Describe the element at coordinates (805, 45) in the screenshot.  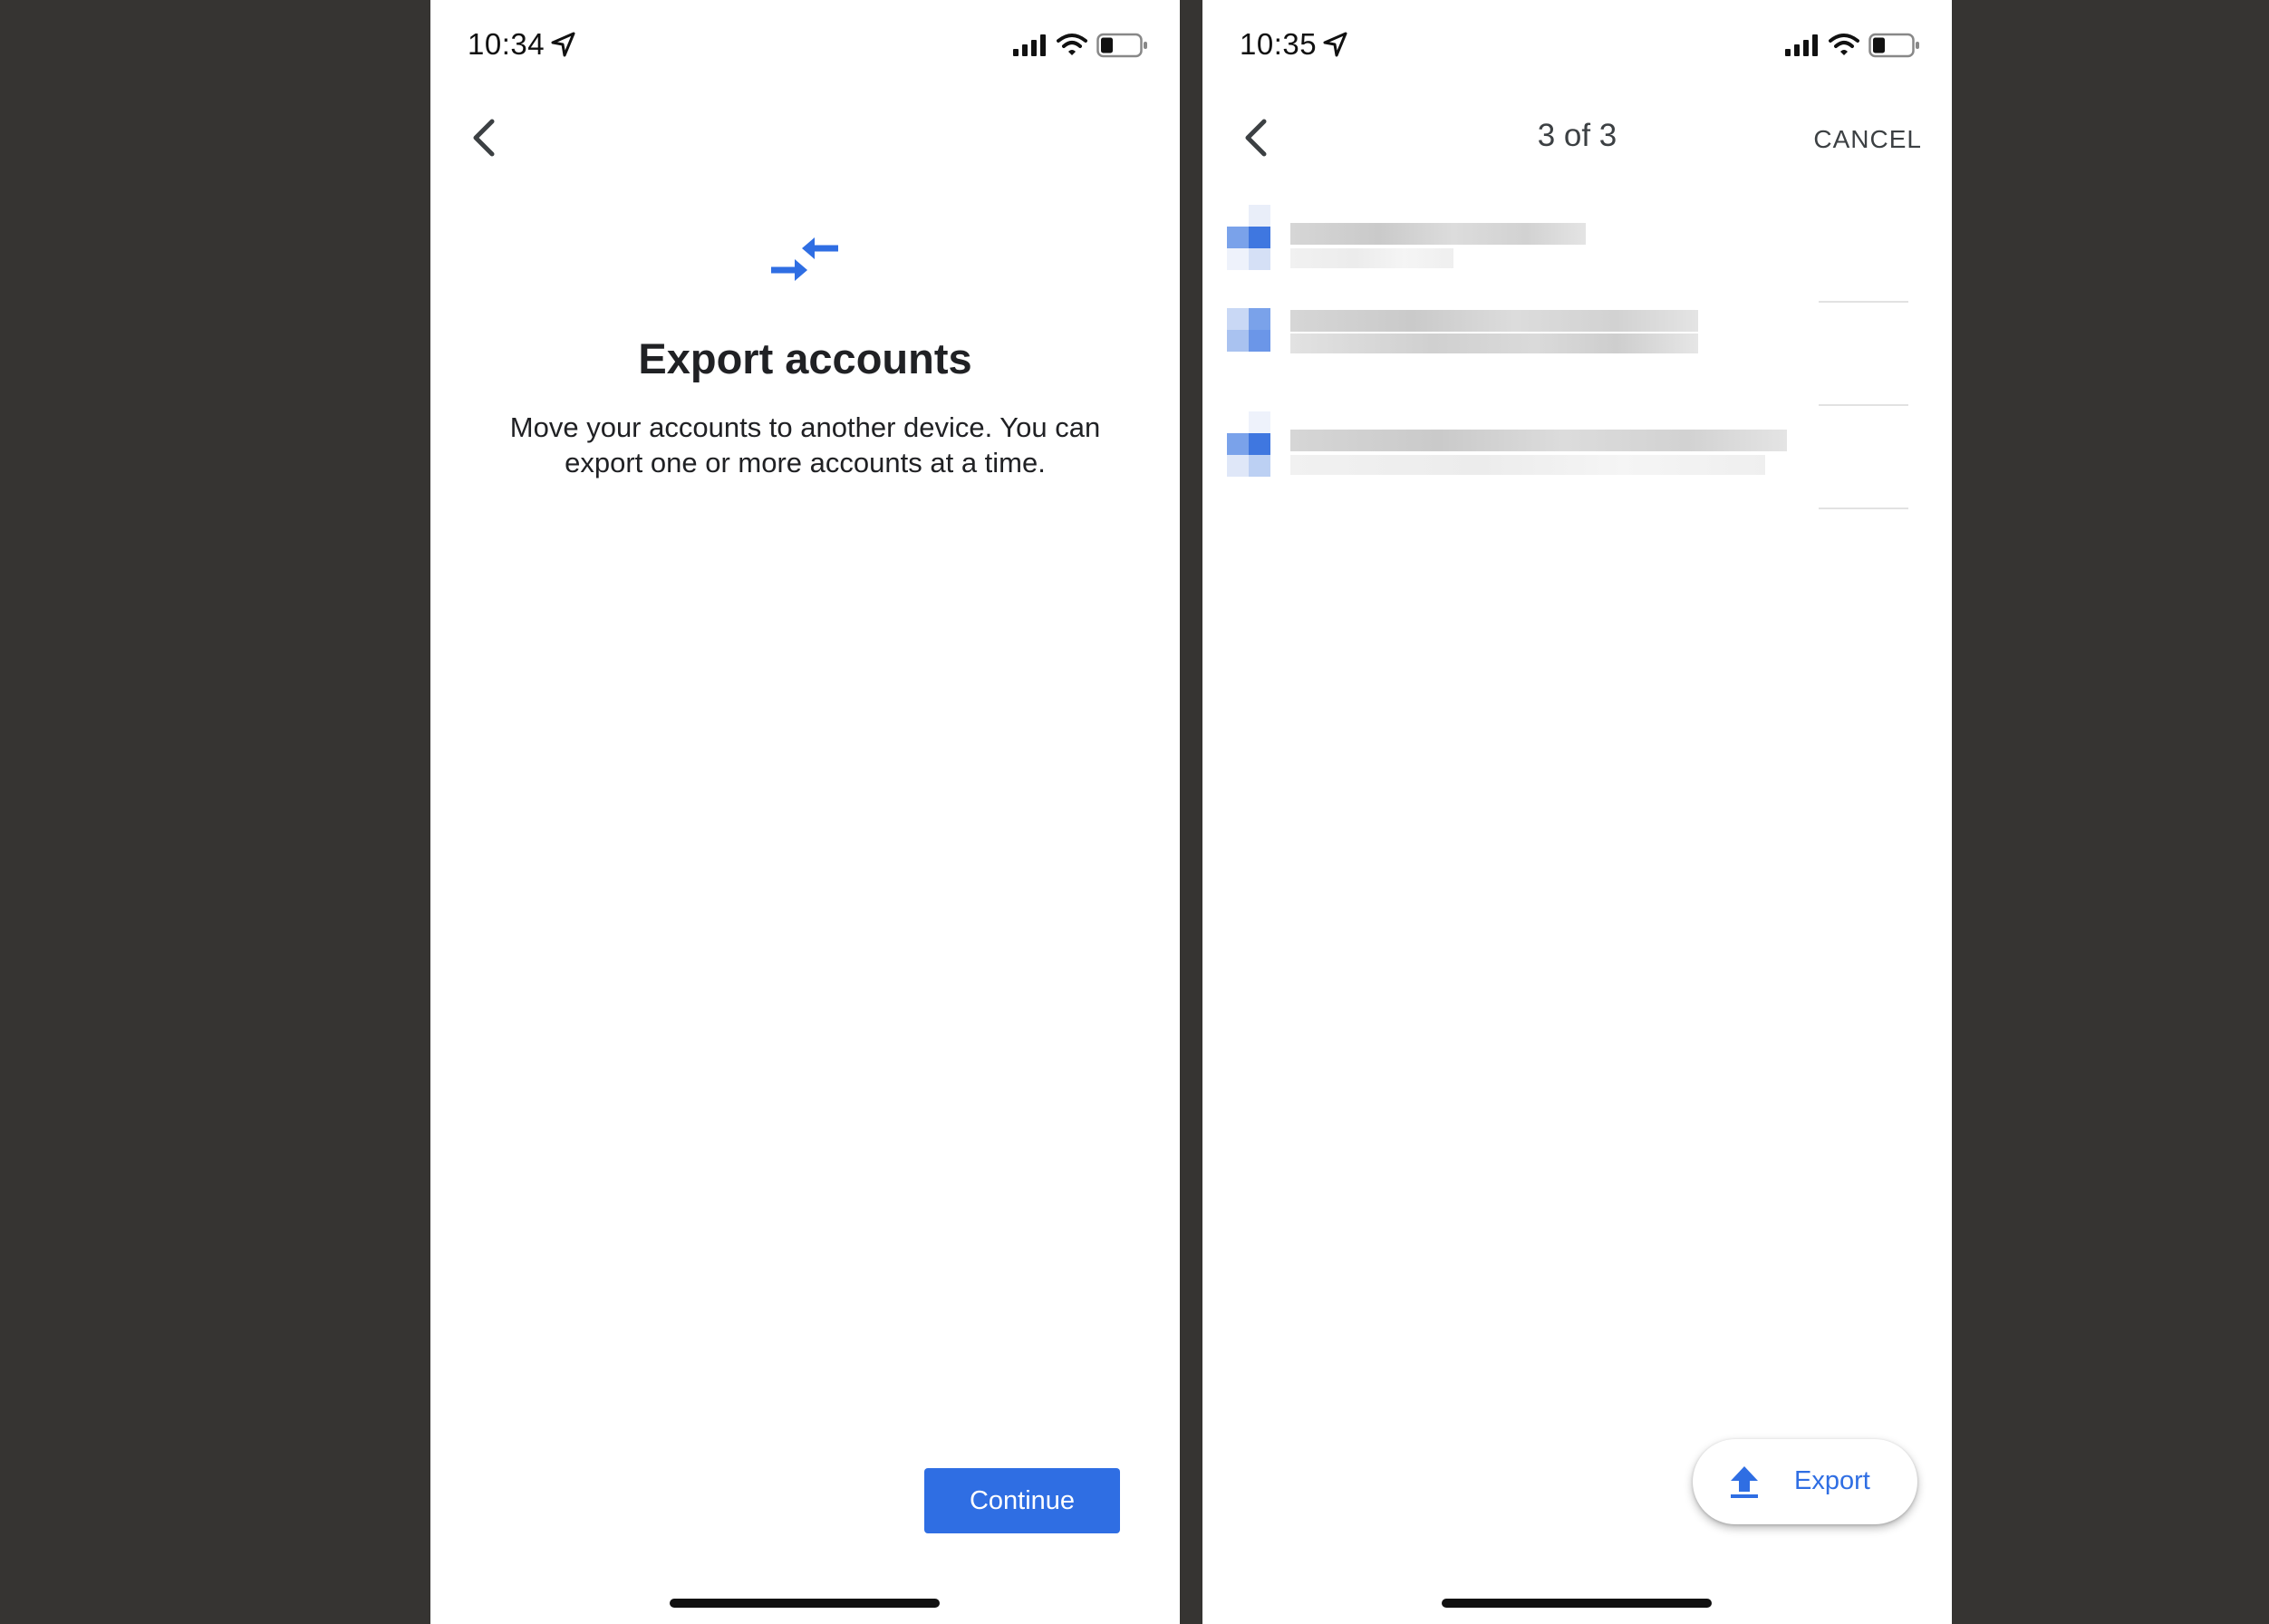
I see `status-bar: 10:34` at that location.